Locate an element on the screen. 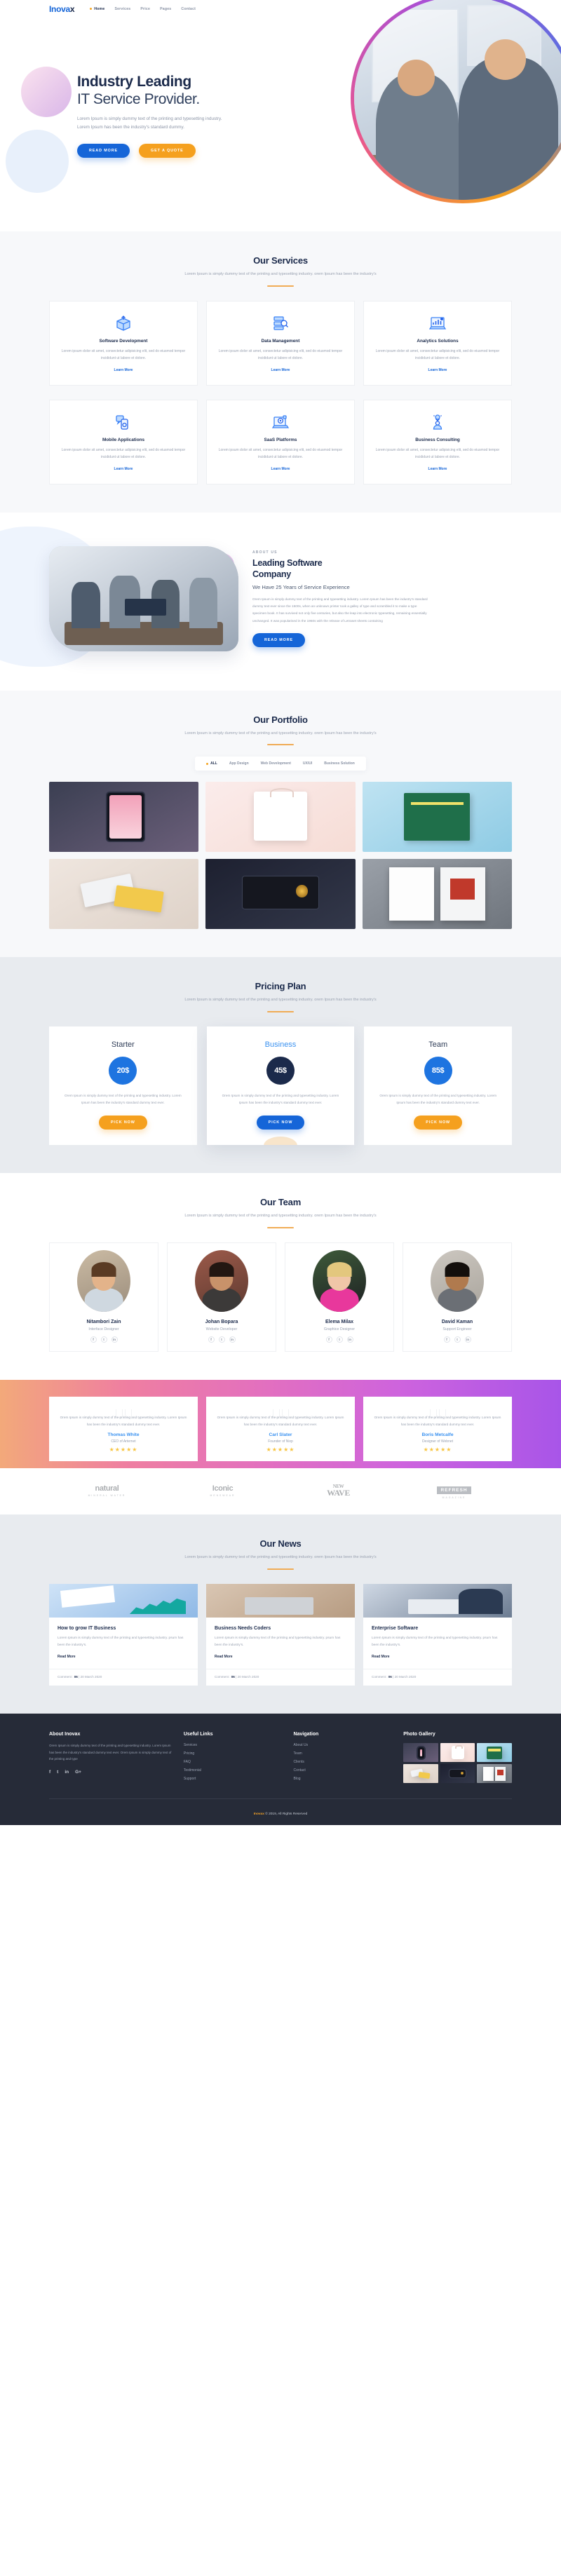  read-more-button: READ MORE is located at coordinates (103, 151).